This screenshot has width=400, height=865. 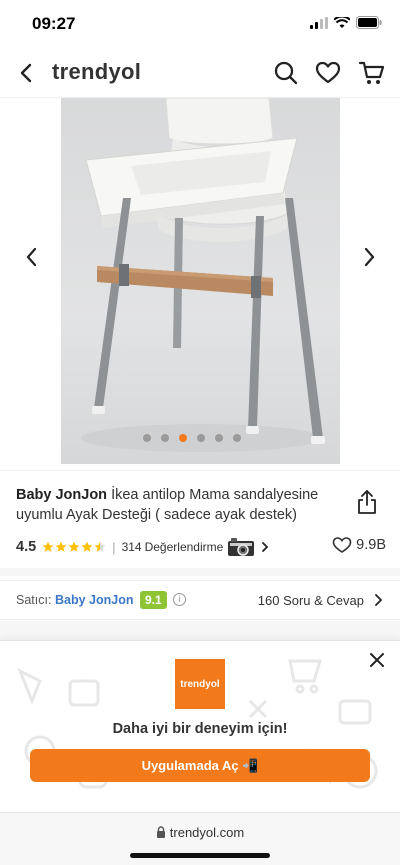 What do you see at coordinates (311, 600) in the screenshot?
I see `qa-link: 160 Soru & Cevap` at bounding box center [311, 600].